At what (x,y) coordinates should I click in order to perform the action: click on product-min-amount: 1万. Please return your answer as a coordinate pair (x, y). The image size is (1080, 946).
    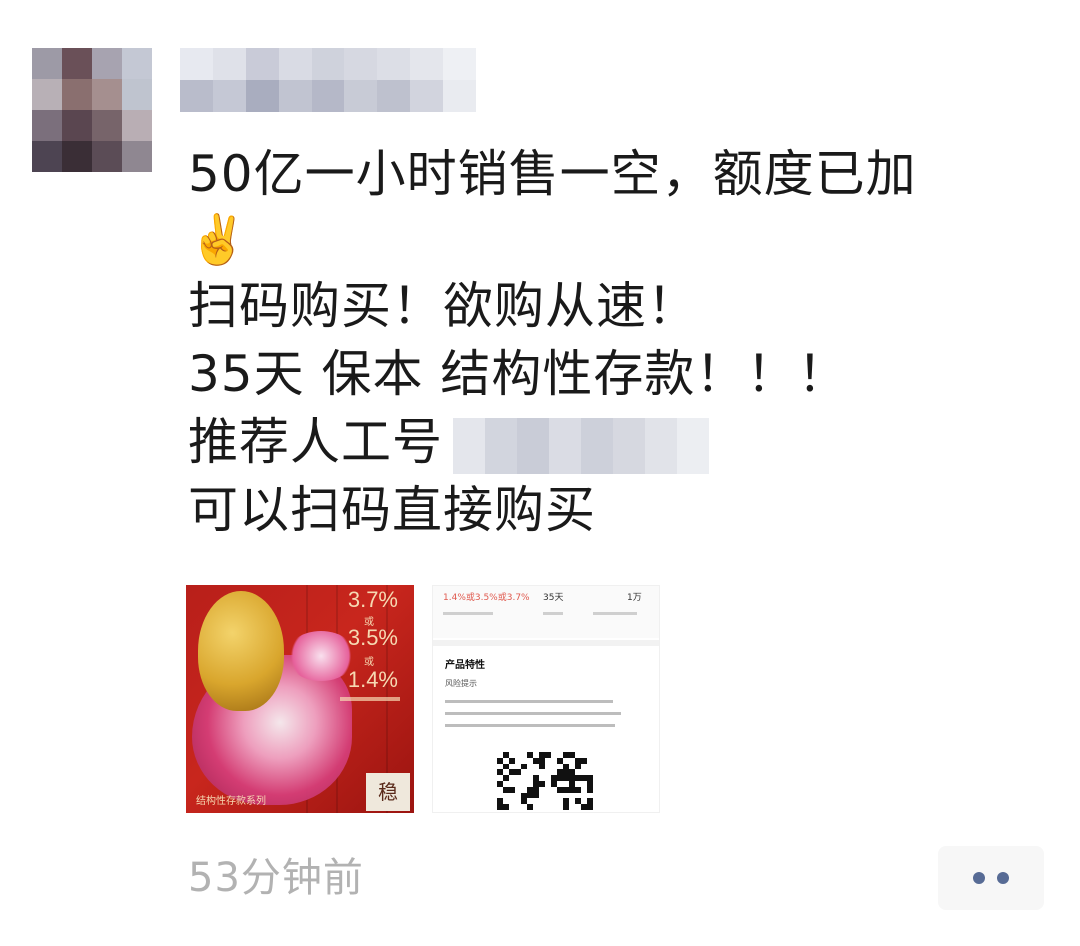
    Looking at the image, I should click on (634, 598).